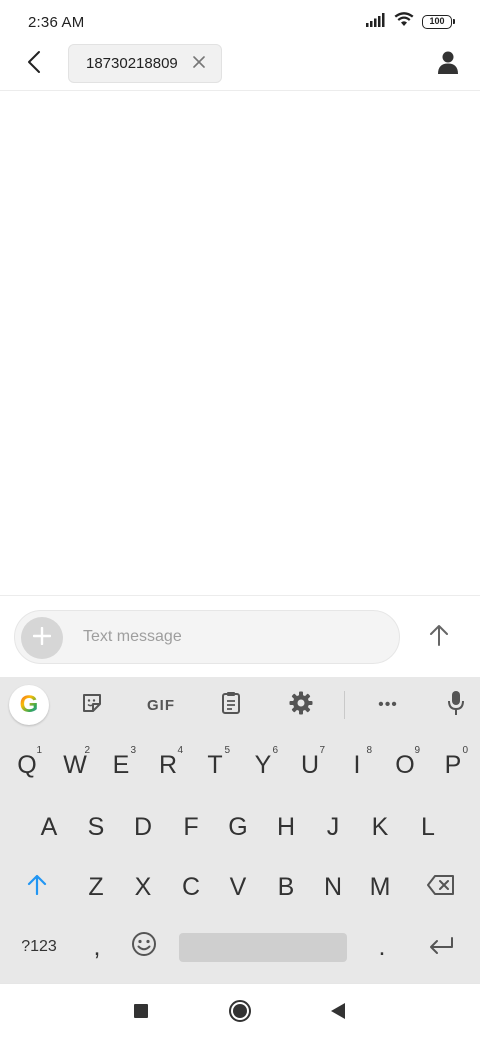 The image size is (480, 1040). Describe the element at coordinates (49, 827) in the screenshot. I see `key-a: A` at that location.